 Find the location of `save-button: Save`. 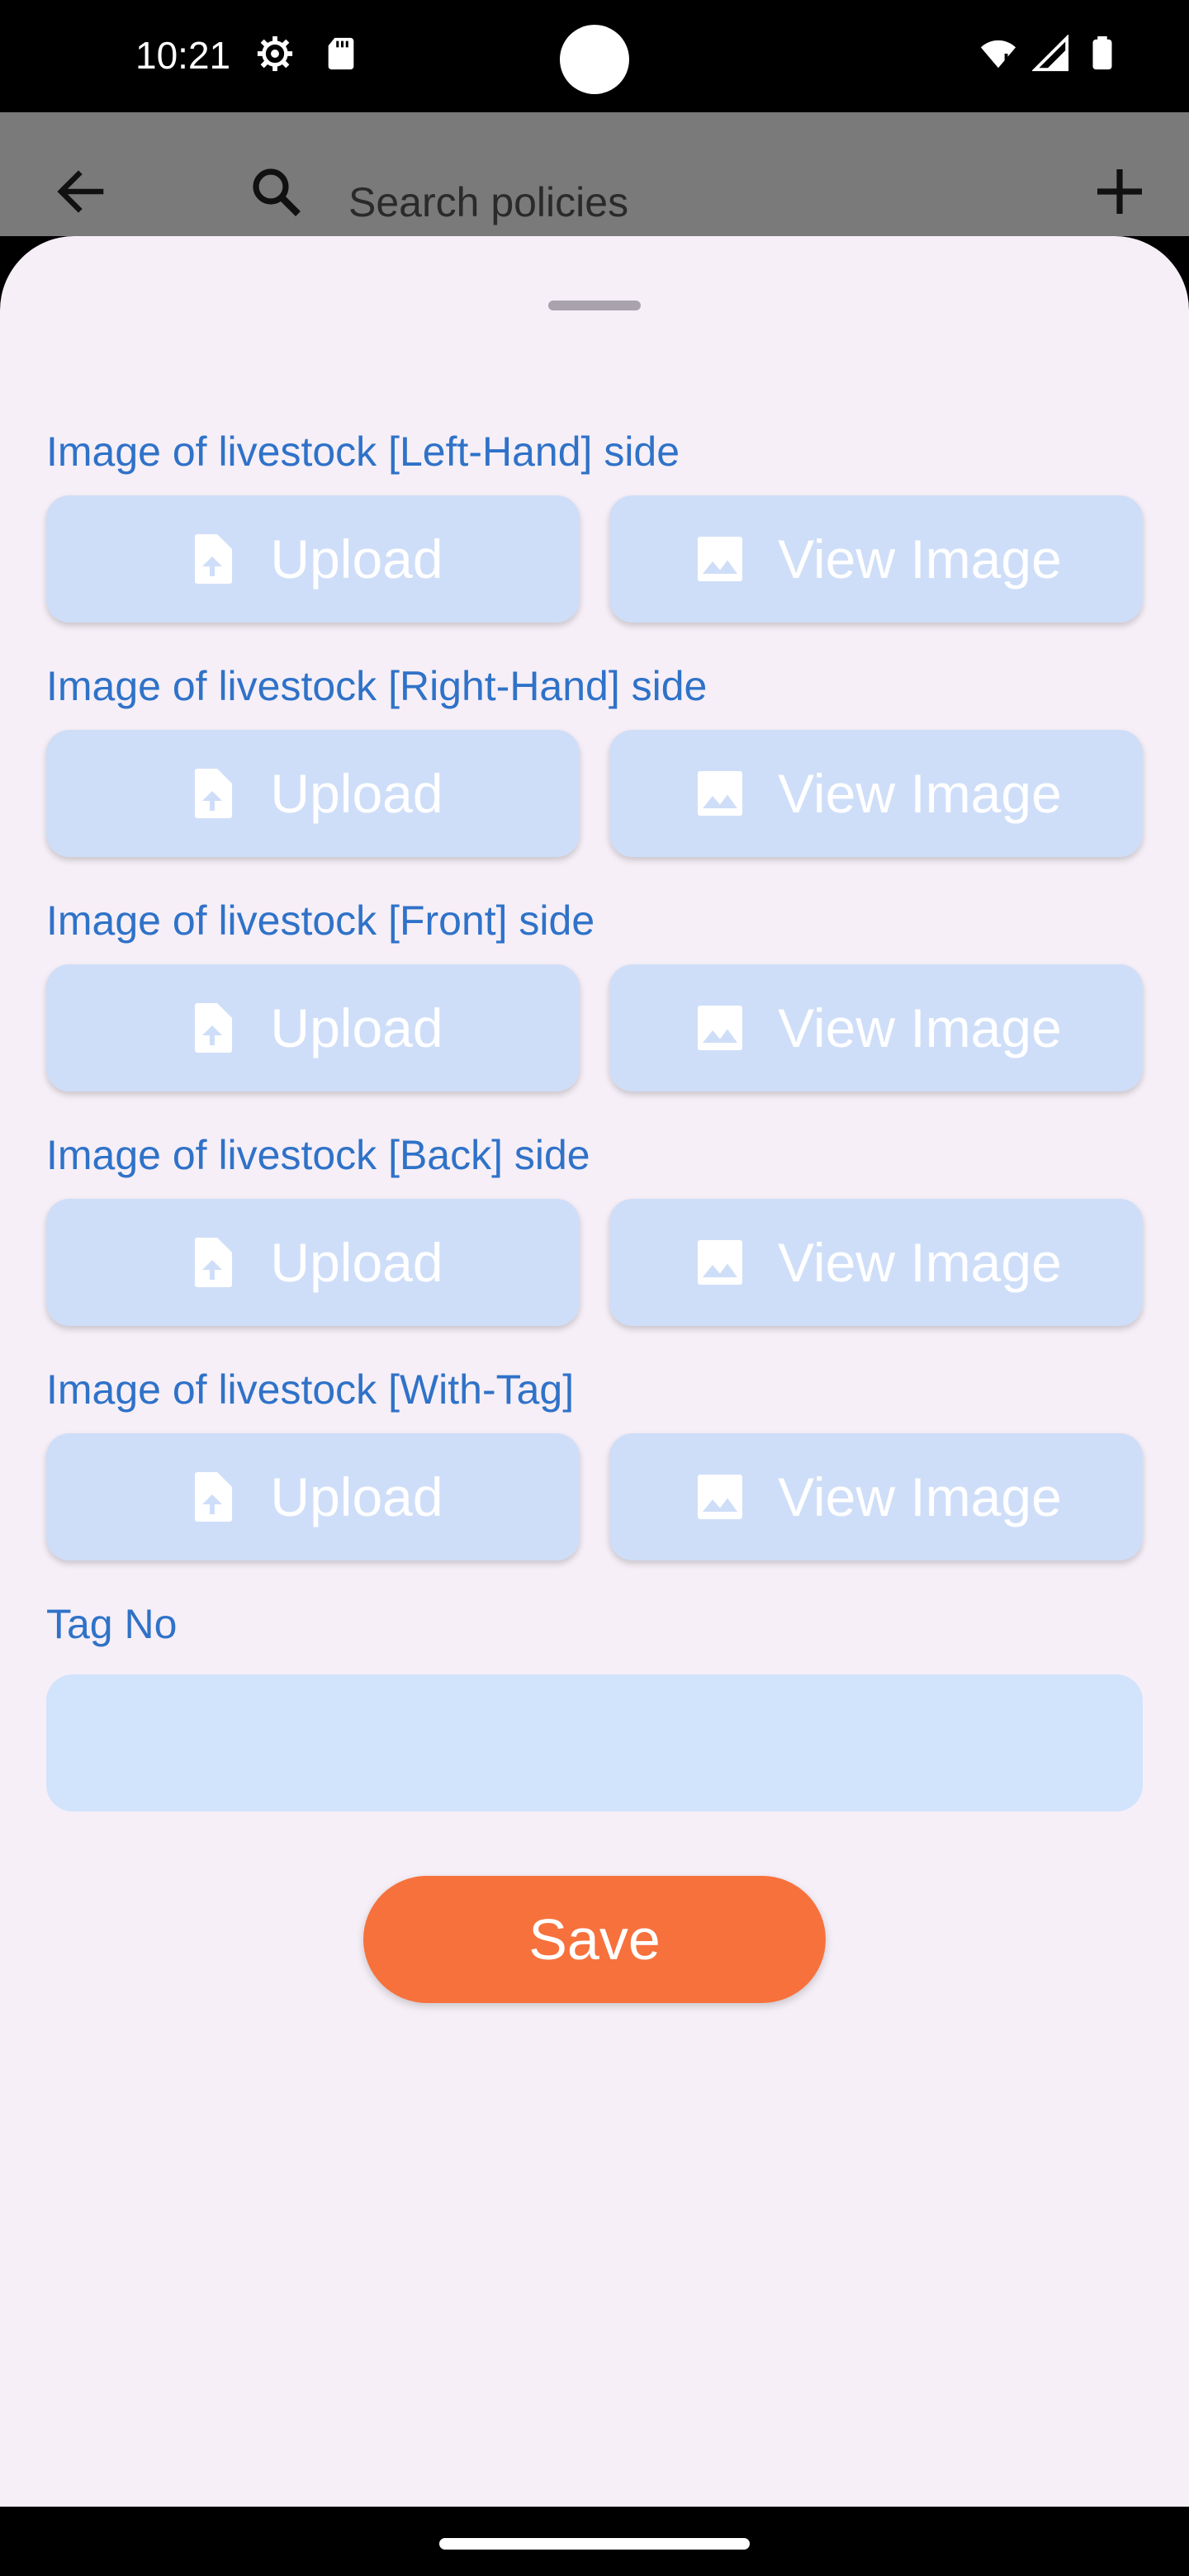

save-button: Save is located at coordinates (594, 1939).